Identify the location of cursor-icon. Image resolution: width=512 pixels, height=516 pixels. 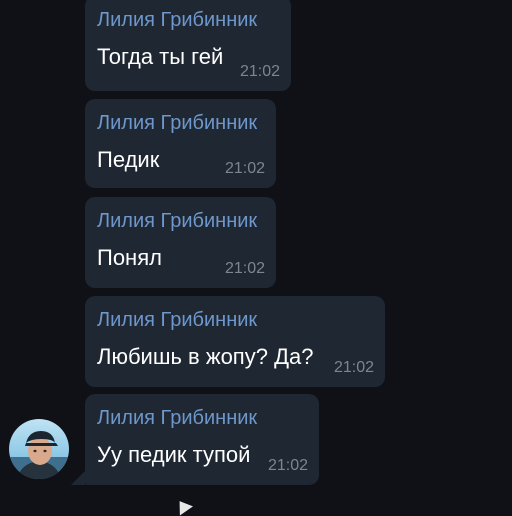
(183, 506).